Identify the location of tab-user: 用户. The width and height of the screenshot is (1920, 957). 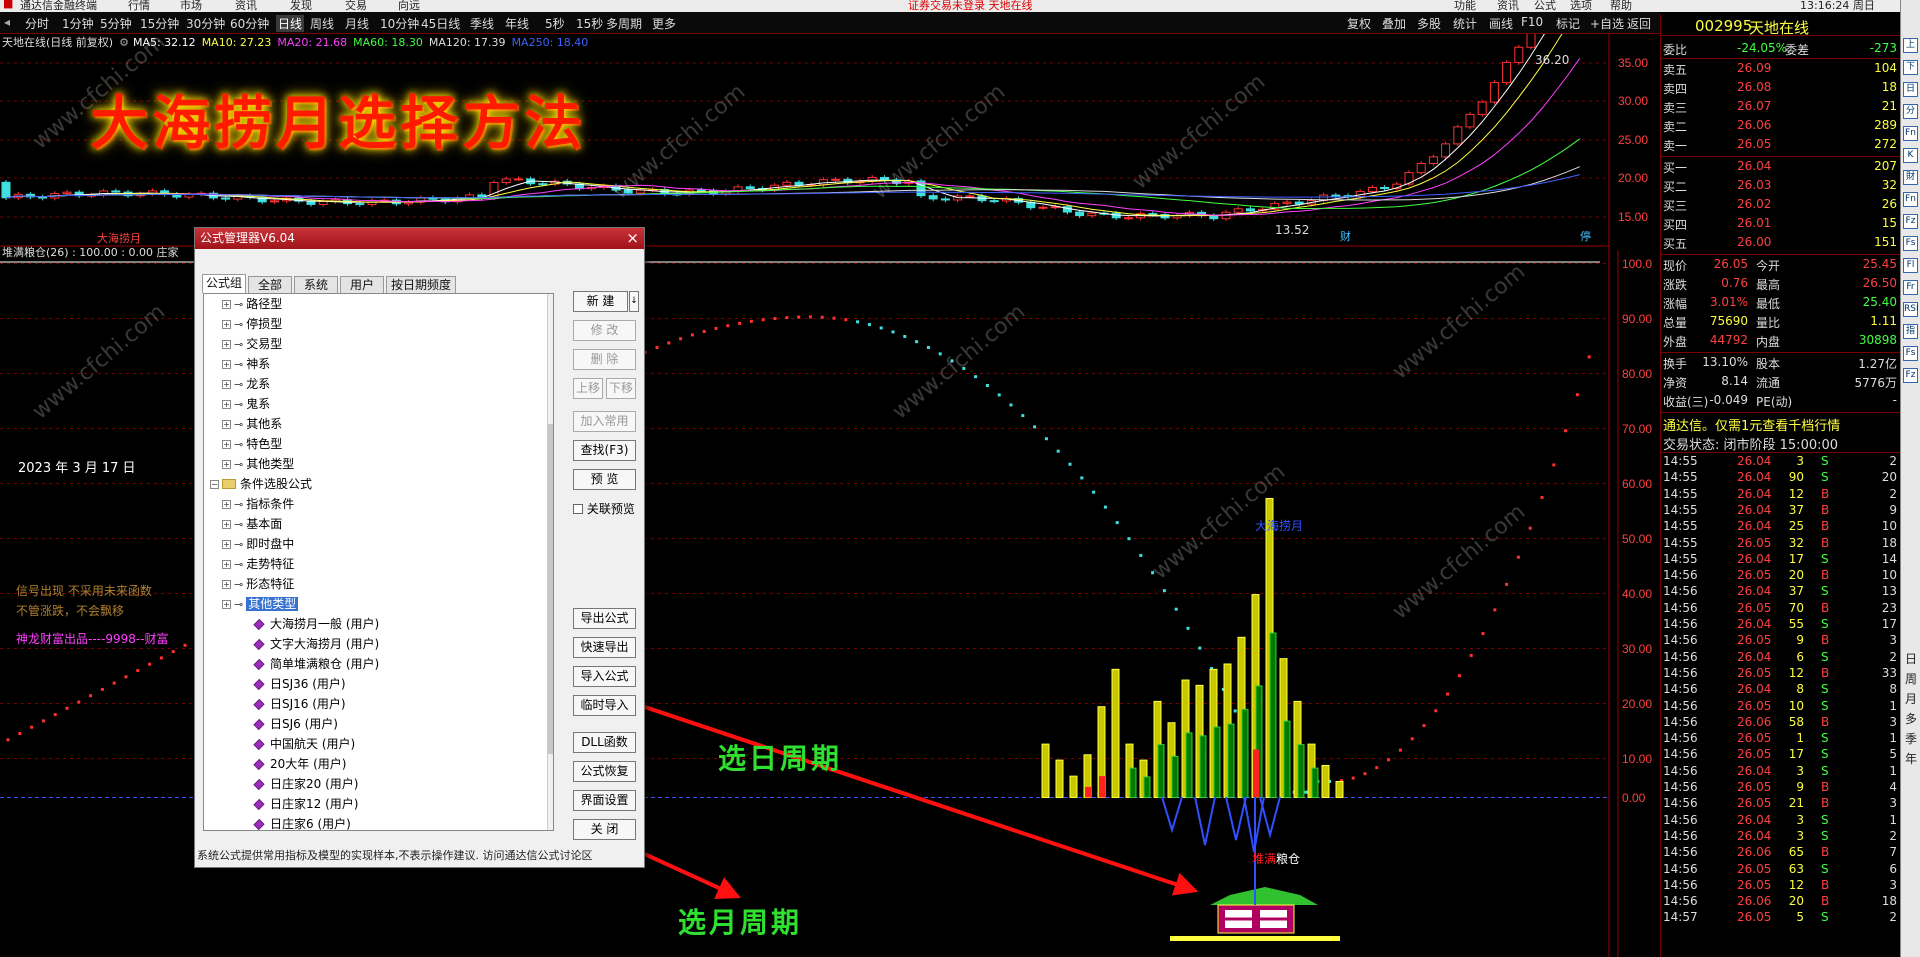
(362, 284).